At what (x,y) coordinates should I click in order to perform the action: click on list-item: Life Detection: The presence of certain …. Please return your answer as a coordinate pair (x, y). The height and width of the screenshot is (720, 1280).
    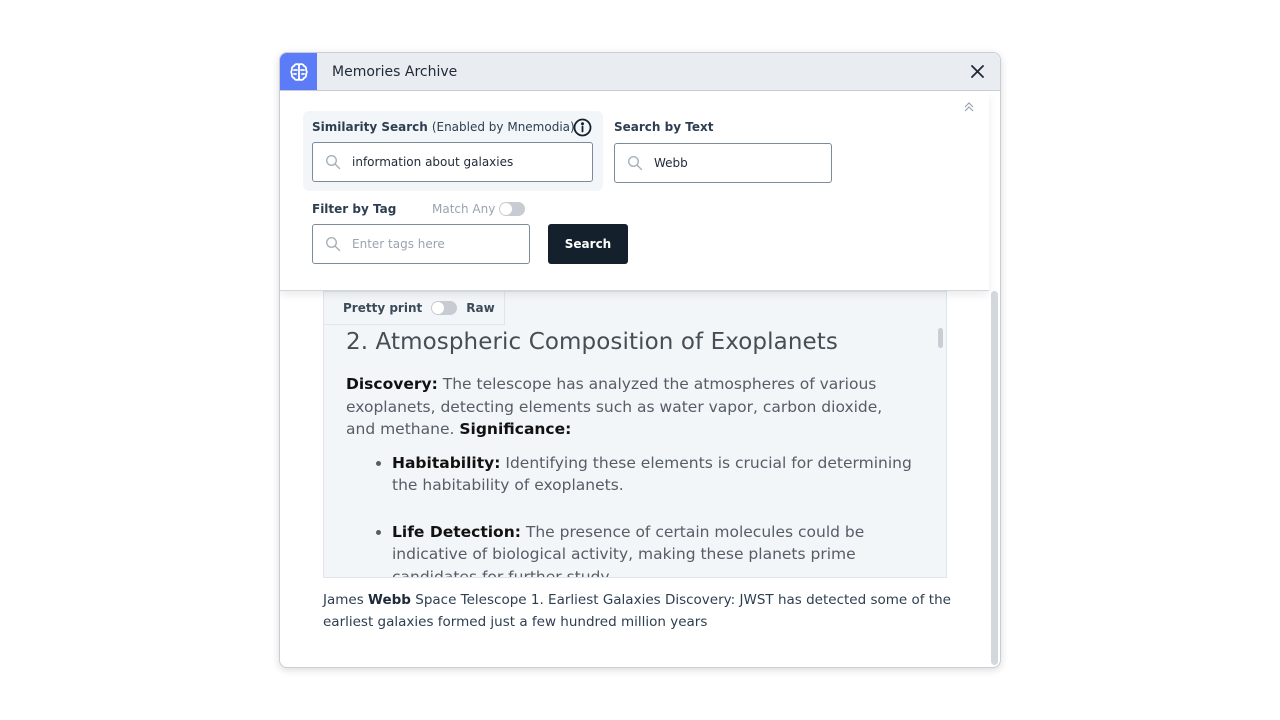
    Looking at the image, I should click on (654, 549).